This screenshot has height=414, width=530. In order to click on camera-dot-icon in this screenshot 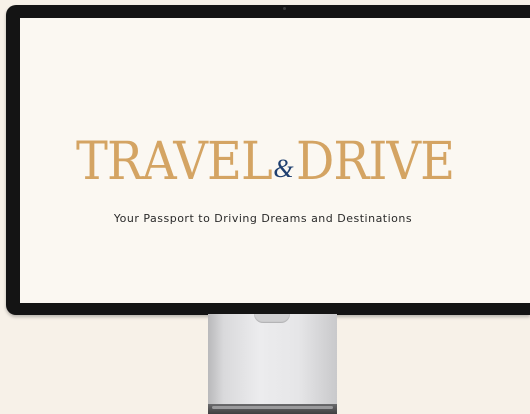, I will do `click(284, 8)`.